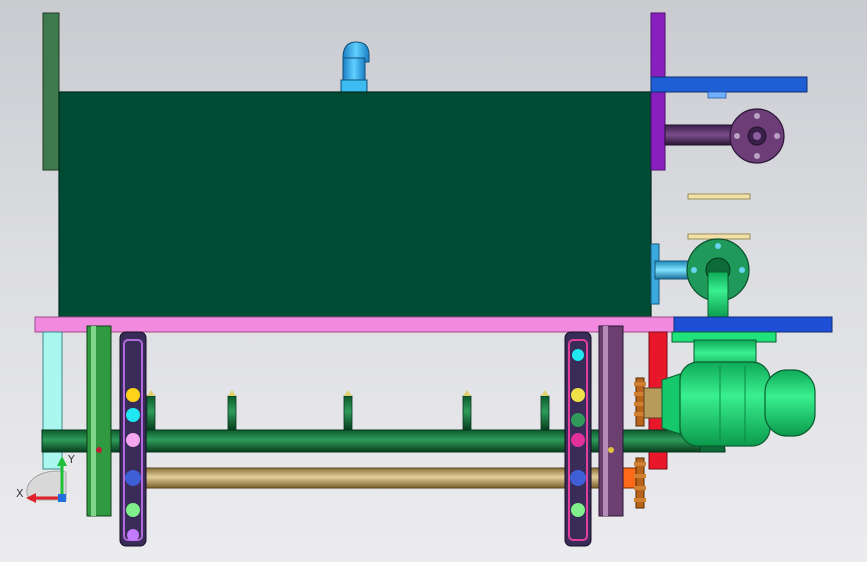 This screenshot has width=867, height=562. I want to click on right-chain-assembly, so click(578, 439).